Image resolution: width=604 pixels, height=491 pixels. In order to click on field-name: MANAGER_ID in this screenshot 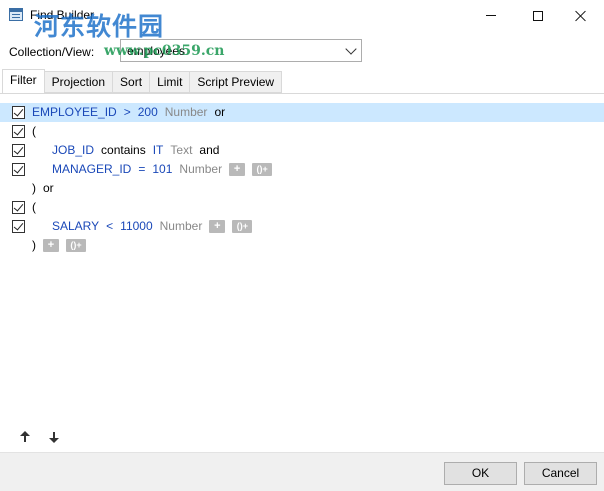, I will do `click(91, 169)`.